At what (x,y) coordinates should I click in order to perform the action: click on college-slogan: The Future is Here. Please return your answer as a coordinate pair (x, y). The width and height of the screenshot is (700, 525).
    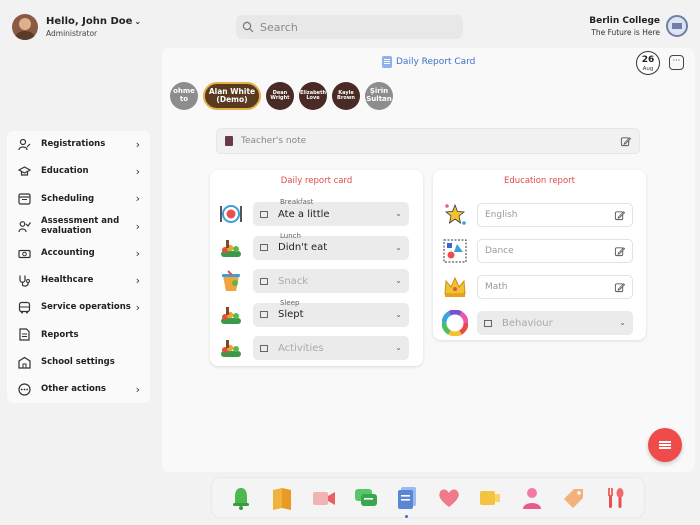
    Looking at the image, I should click on (625, 32).